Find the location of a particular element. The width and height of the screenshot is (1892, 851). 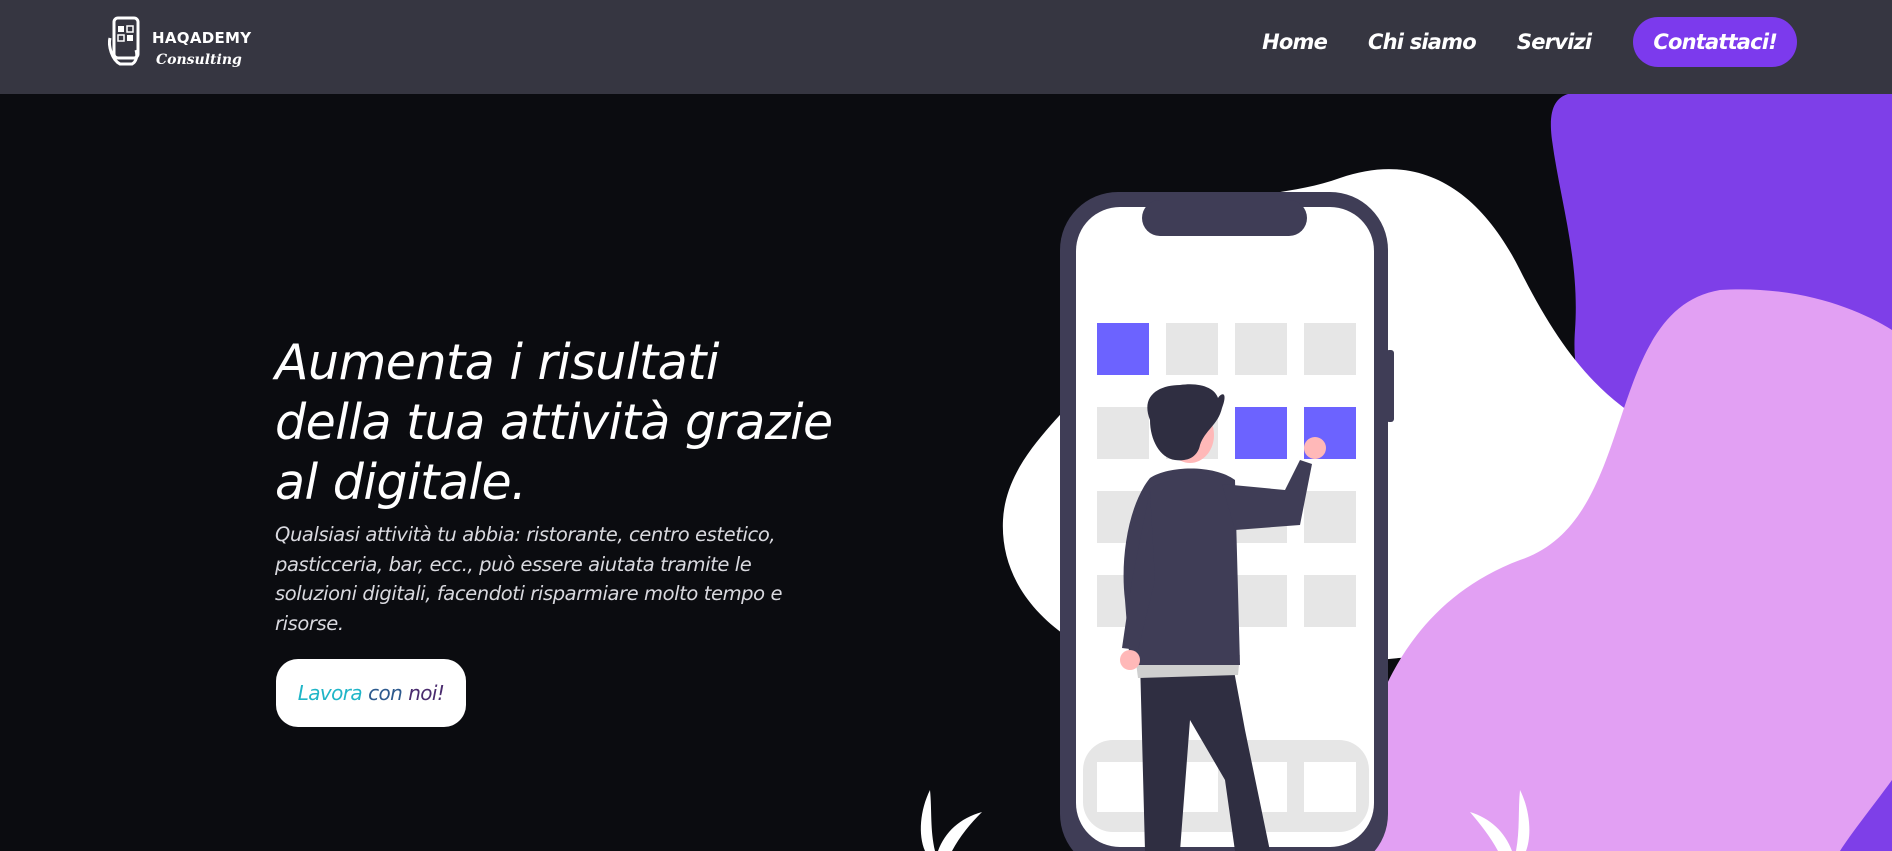

nav-link-home: Home is located at coordinates (1295, 42).